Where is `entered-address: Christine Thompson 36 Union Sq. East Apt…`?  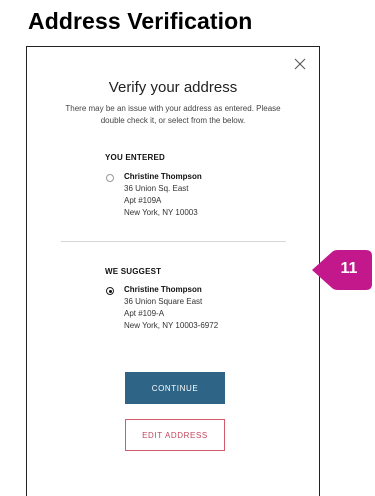
entered-address: Christine Thompson 36 Union Sq. East Apt… is located at coordinates (163, 195).